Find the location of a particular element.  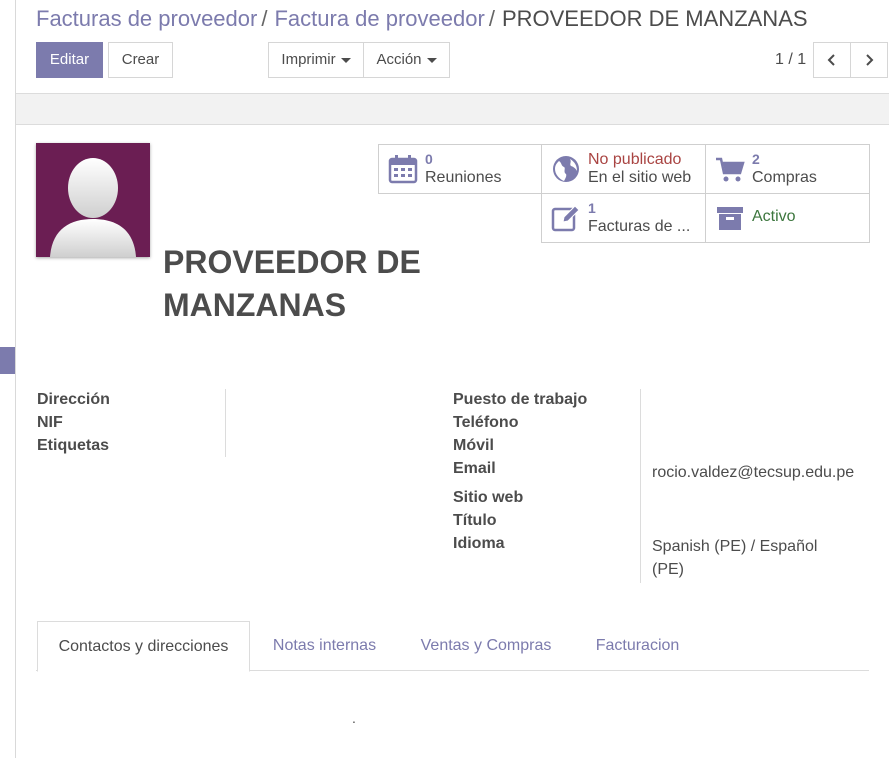

avatar is located at coordinates (93, 200).